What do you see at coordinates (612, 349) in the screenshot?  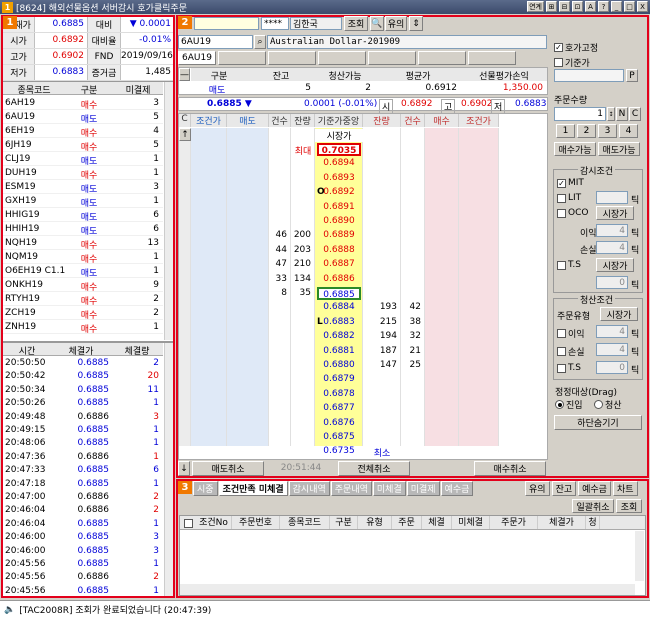 I see `liq-loss-input: 4` at bounding box center [612, 349].